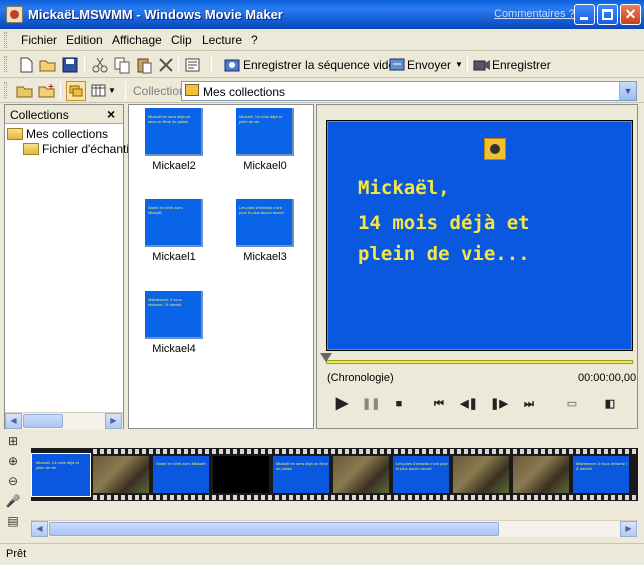 The image size is (644, 565). I want to click on collection-select-value: Mes collections, so click(244, 92).